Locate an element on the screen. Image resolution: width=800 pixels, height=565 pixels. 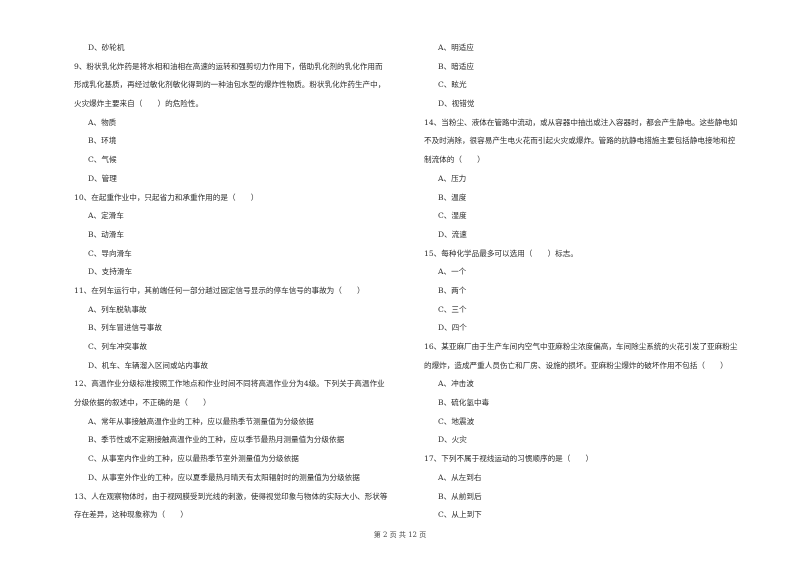
answer-option: B、季节性或不定期接触高温作业的工种，应以季节最热月测量值为分级依据 is located at coordinates (216, 440).